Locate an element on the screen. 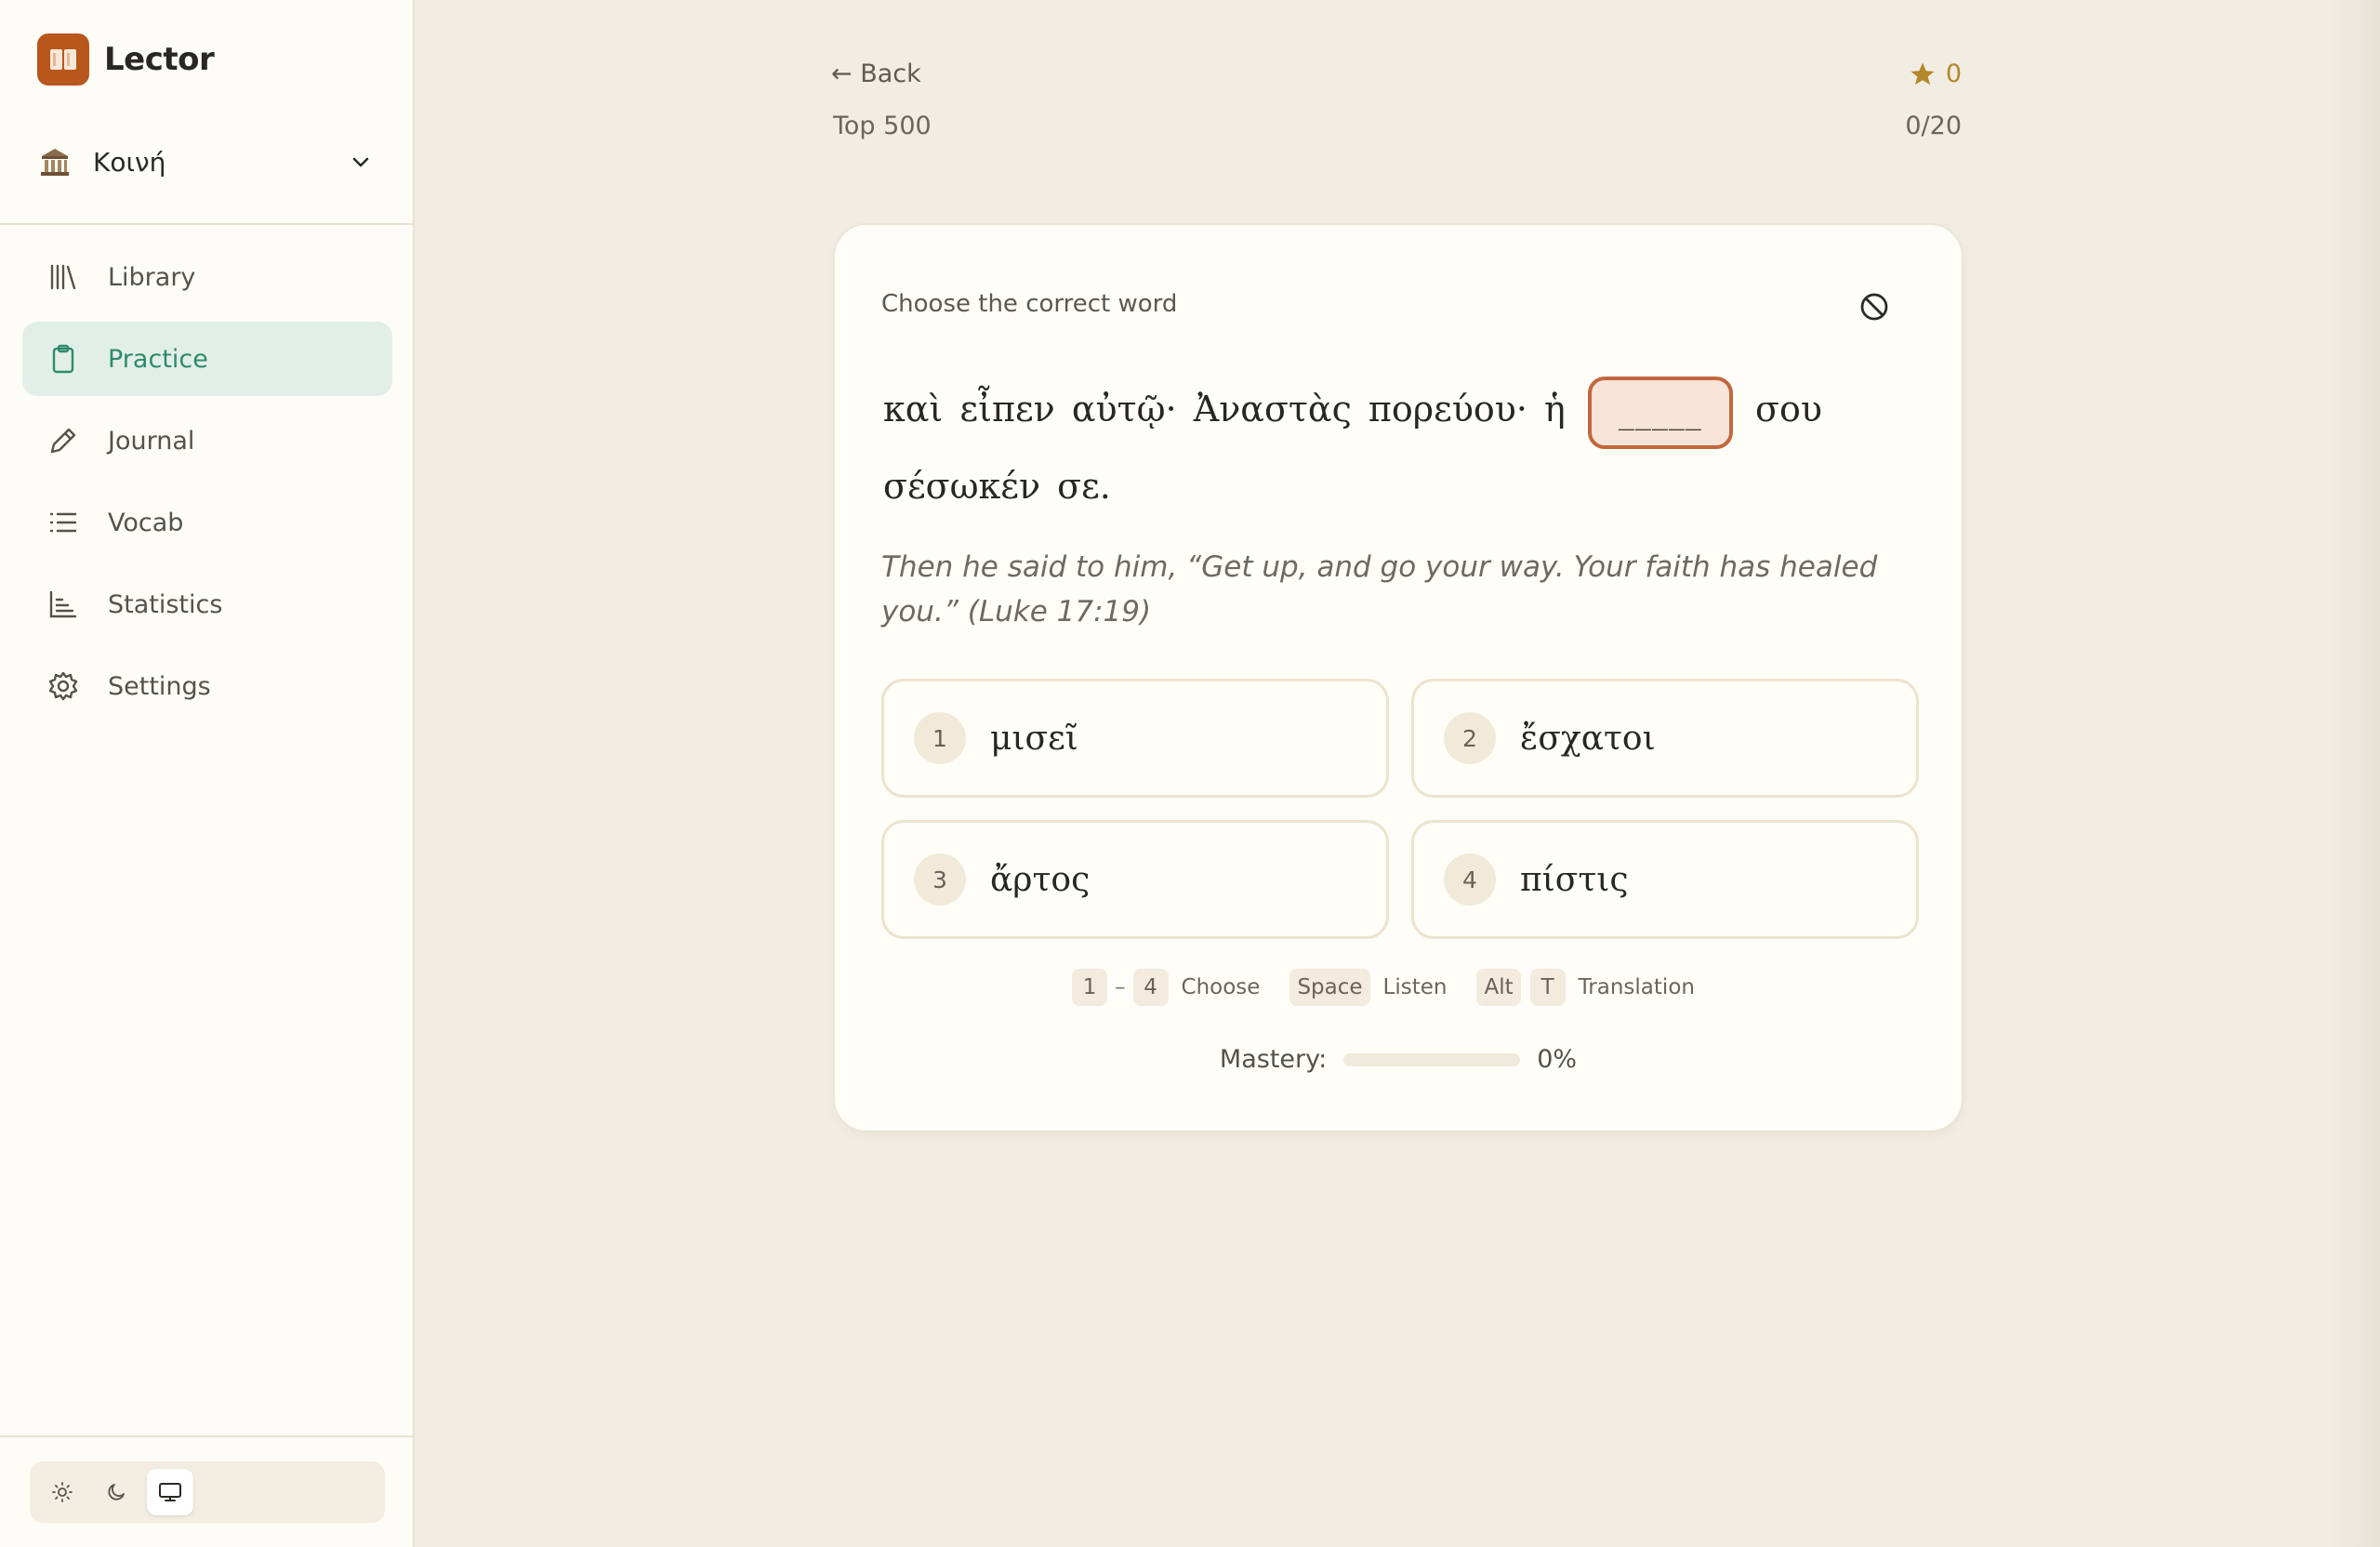  deck-name: Top 500 is located at coordinates (882, 126).